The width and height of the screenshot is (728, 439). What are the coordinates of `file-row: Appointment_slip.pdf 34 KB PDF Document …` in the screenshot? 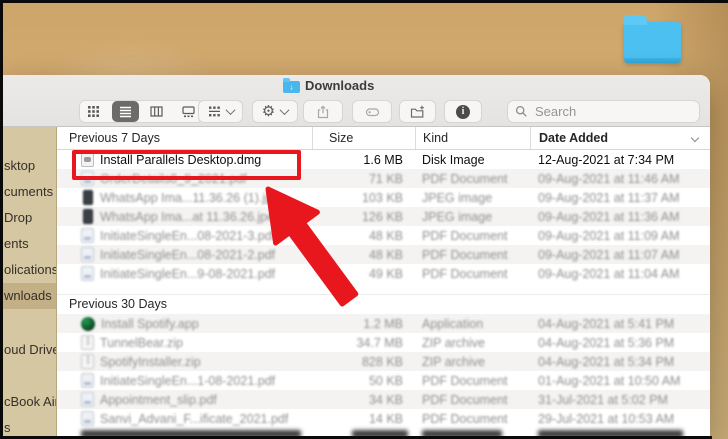 It's located at (383, 399).